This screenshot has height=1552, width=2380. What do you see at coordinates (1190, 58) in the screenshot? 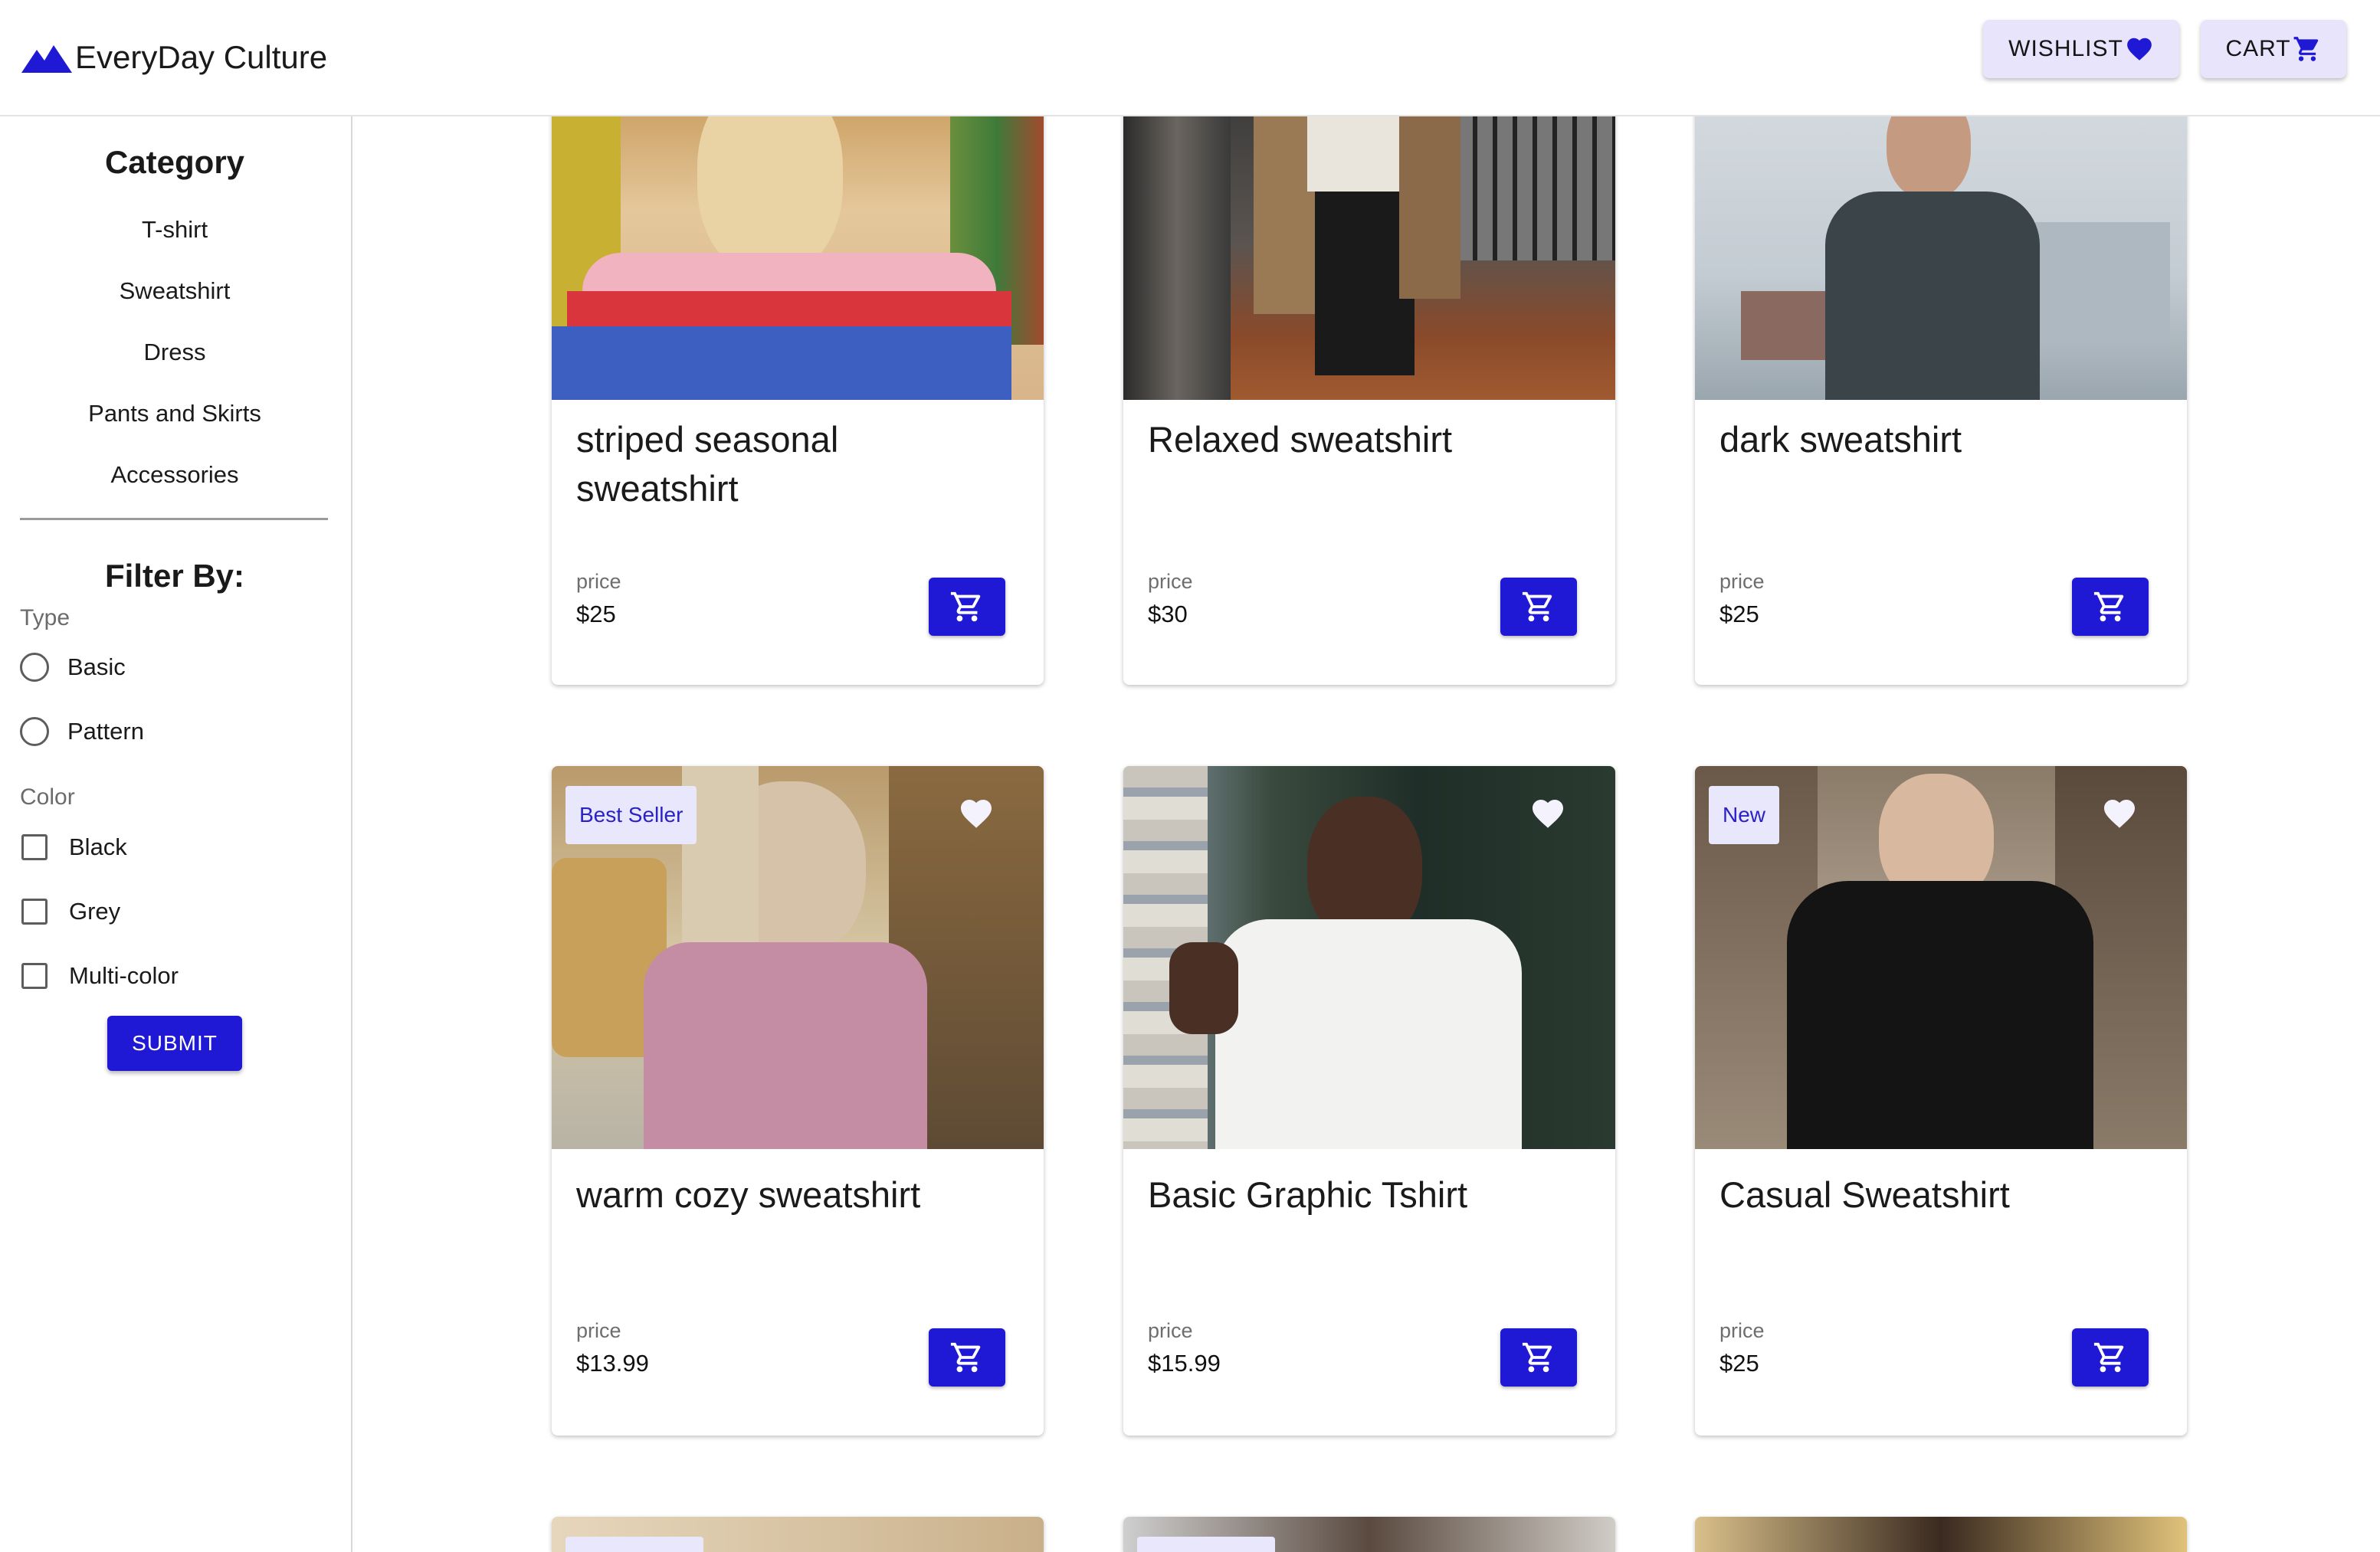
I see `top-header: EveryDay Culture WISHLIST CART` at bounding box center [1190, 58].